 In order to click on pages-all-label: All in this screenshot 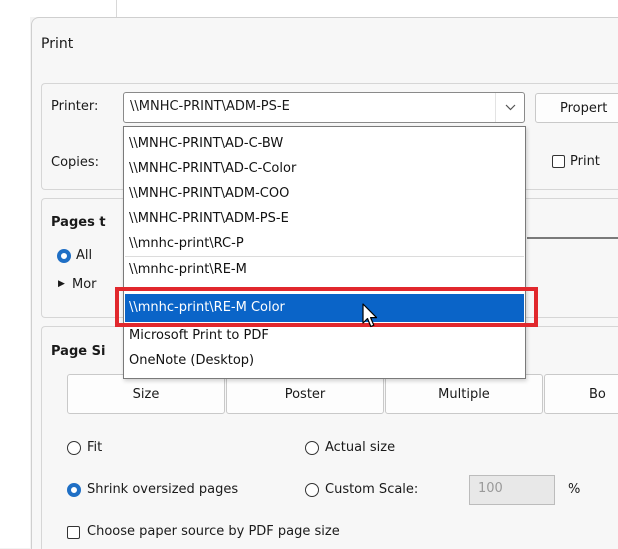, I will do `click(84, 255)`.